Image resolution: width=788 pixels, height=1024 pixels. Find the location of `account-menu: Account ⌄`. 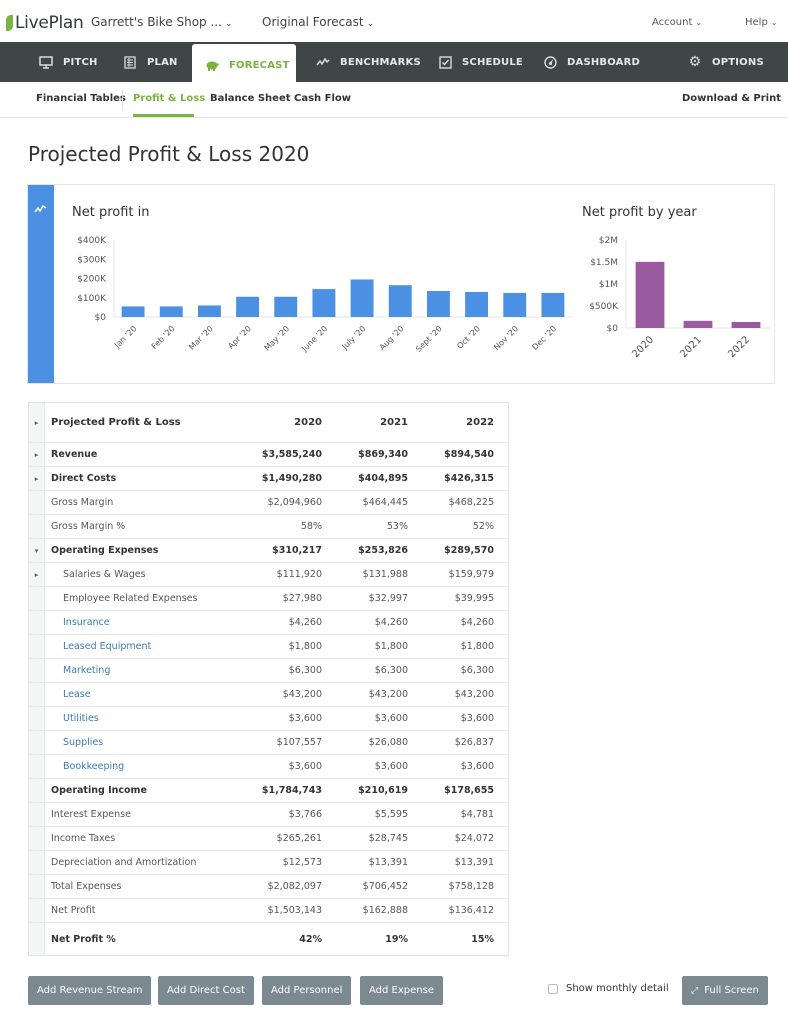

account-menu: Account ⌄ is located at coordinates (677, 22).